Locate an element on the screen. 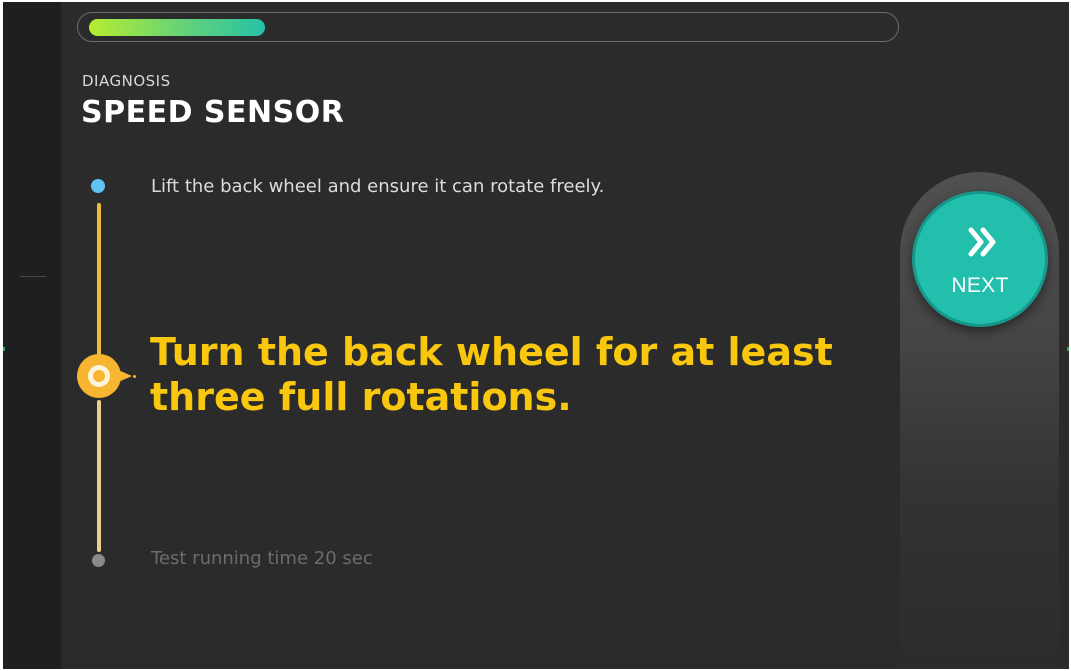  progress-bar-fill is located at coordinates (177, 27).